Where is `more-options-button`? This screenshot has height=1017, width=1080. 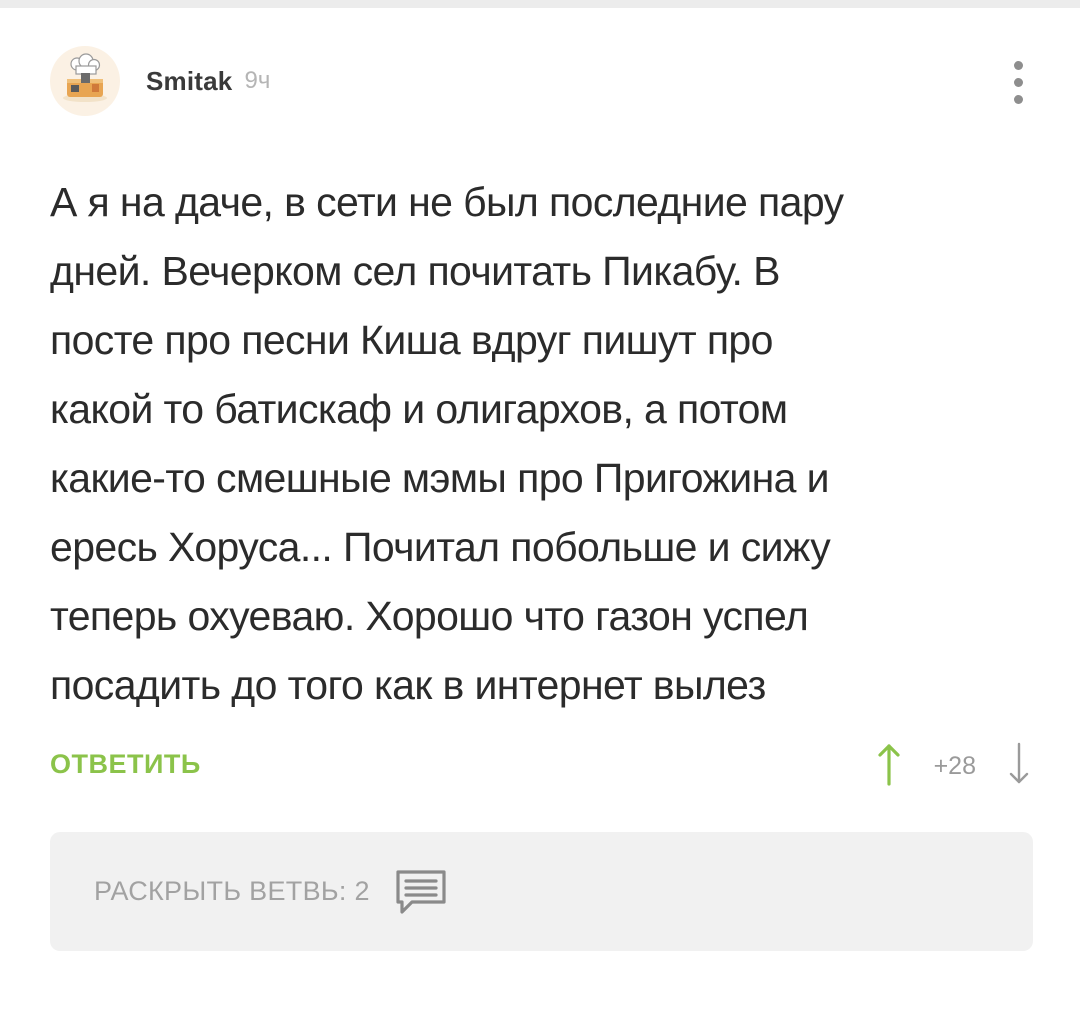 more-options-button is located at coordinates (1018, 82).